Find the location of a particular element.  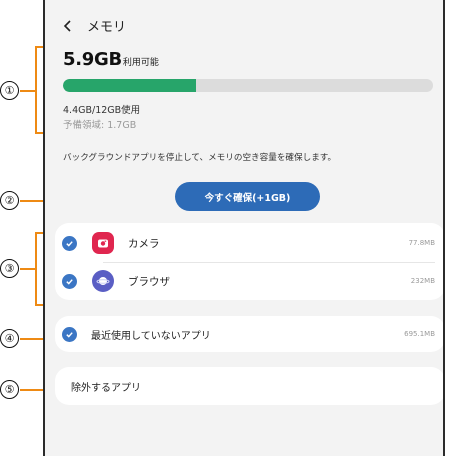

memory-used-text: 4.4GB/12GB使用 is located at coordinates (102, 110).